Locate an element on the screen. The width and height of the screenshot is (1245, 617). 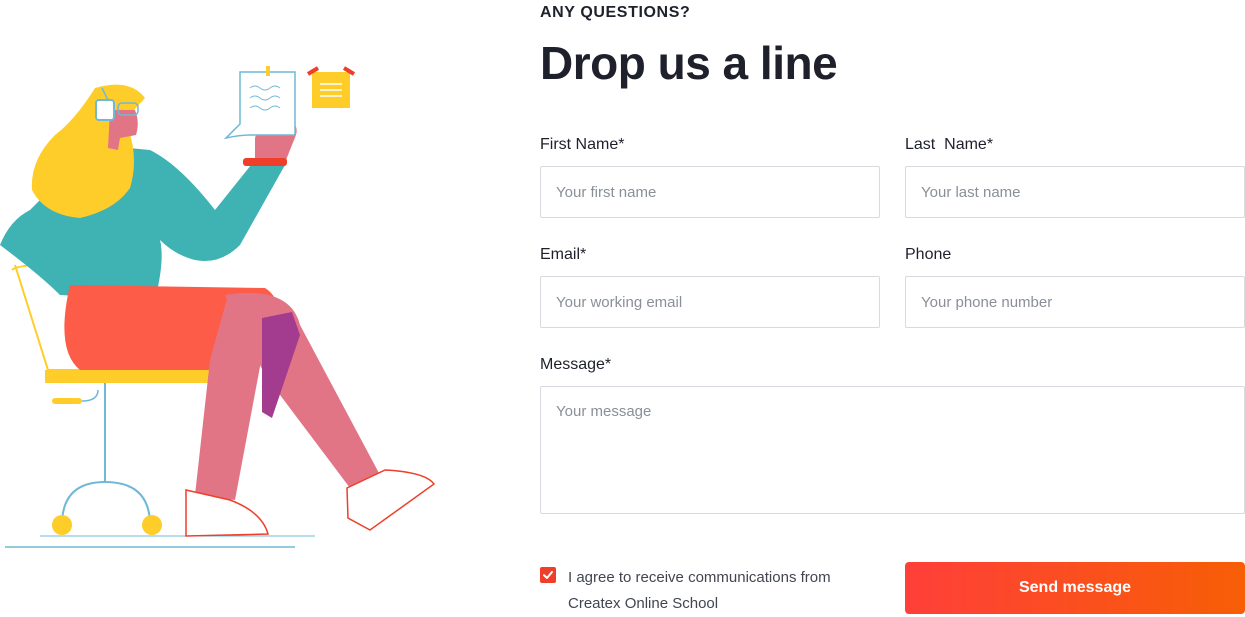
first-name-input is located at coordinates (710, 192).